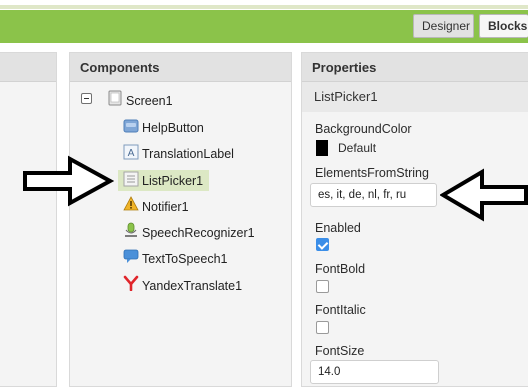  What do you see at coordinates (340, 269) in the screenshot?
I see `font-bold-label: FontBold` at bounding box center [340, 269].